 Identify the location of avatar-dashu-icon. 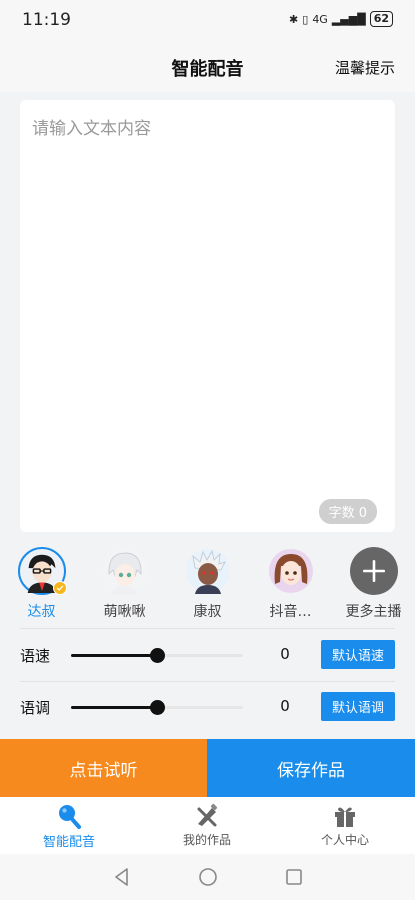
(42, 571).